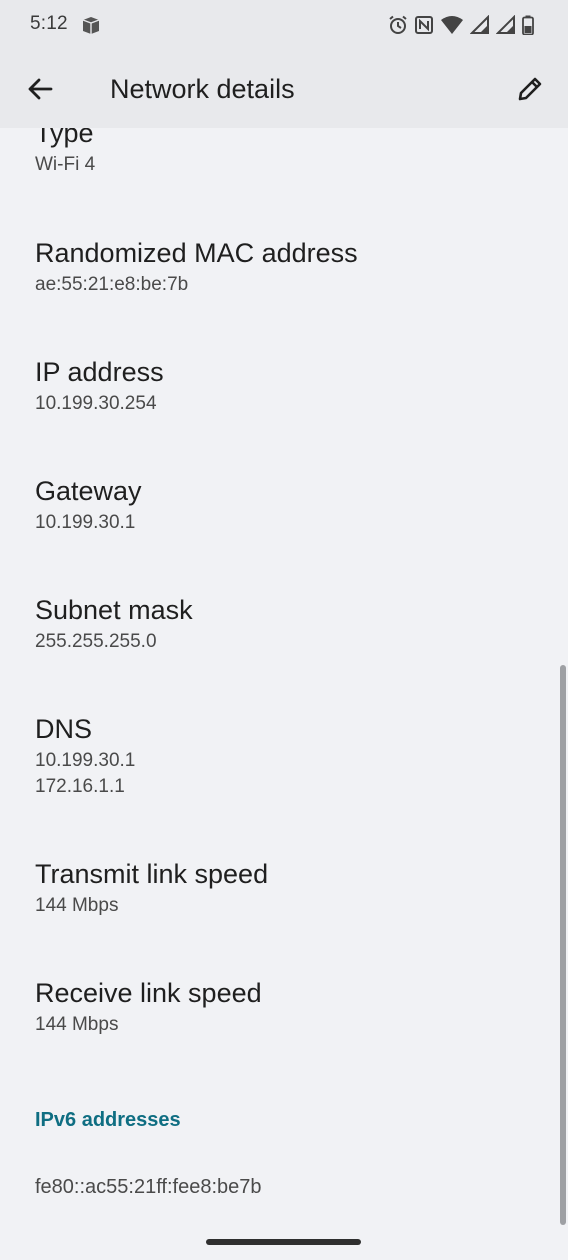  What do you see at coordinates (148, 993) in the screenshot?
I see `detail-label: Receive link speed` at bounding box center [148, 993].